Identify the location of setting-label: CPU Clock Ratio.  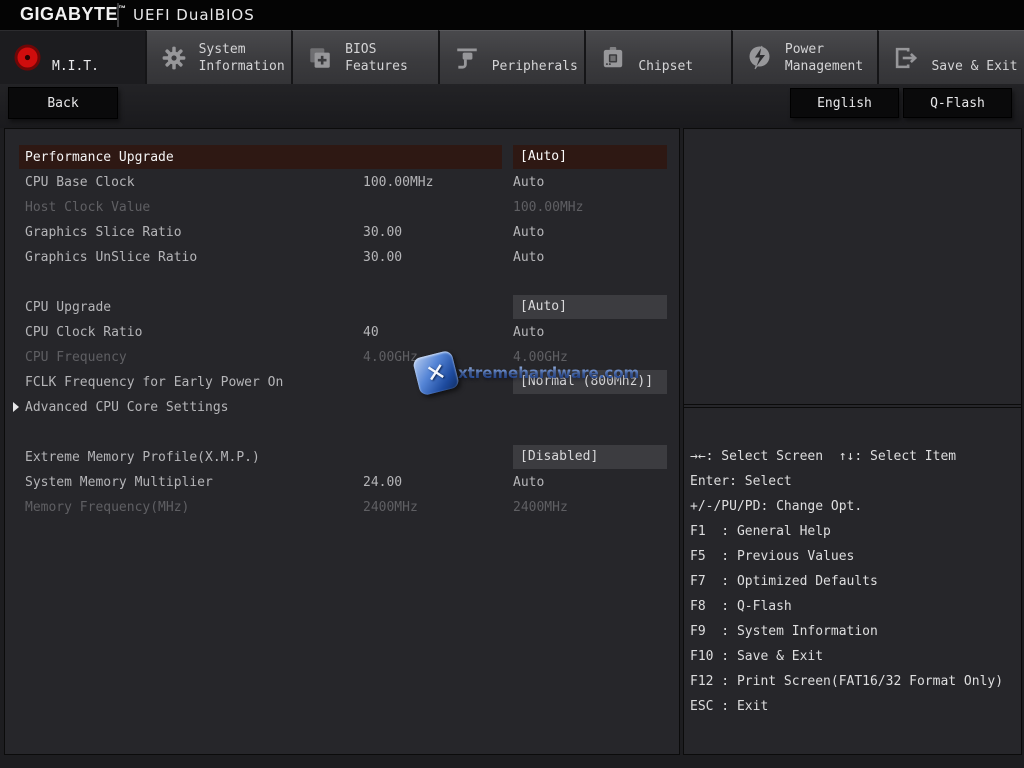
(84, 332).